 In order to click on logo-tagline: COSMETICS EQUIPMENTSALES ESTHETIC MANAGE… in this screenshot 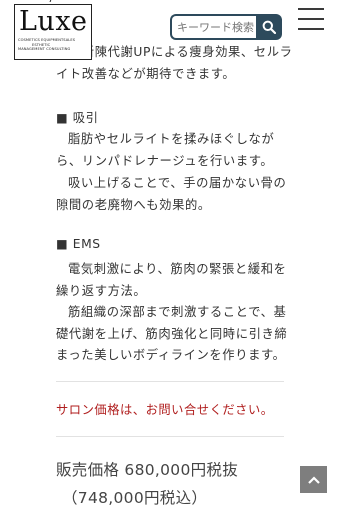, I will do `click(54, 45)`.